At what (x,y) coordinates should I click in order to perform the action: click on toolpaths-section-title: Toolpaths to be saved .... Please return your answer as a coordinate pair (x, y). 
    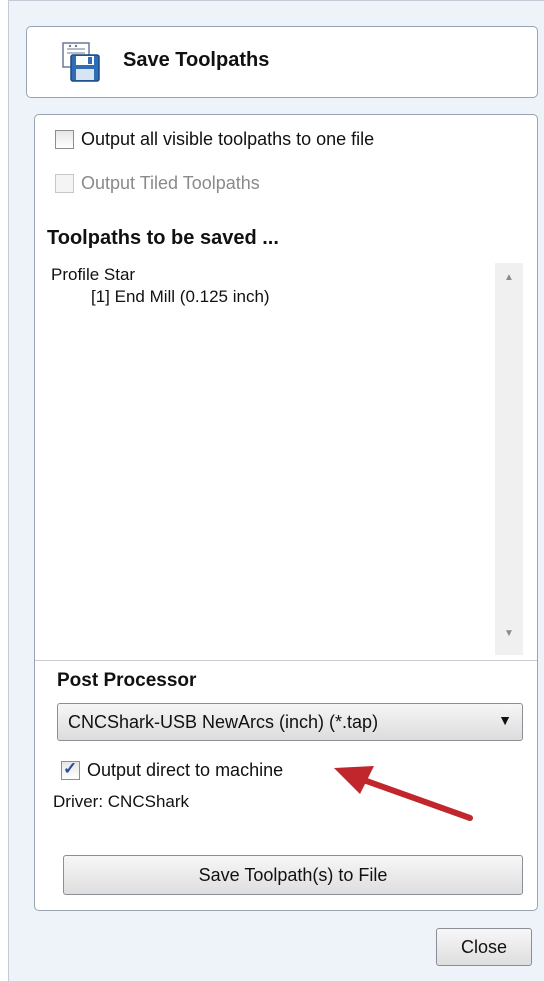
    Looking at the image, I should click on (163, 238).